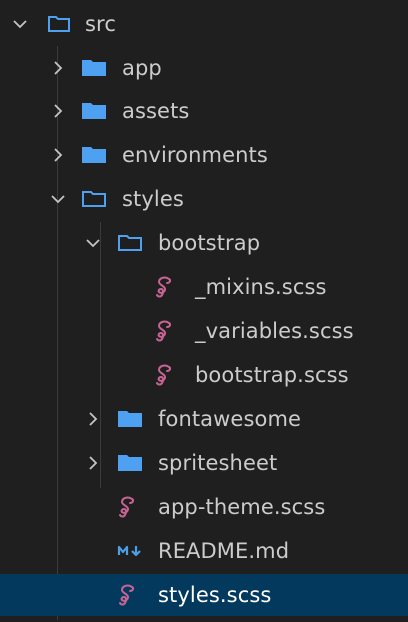 The image size is (408, 622). Describe the element at coordinates (100, 24) in the screenshot. I see `tree-item-label: src` at that location.